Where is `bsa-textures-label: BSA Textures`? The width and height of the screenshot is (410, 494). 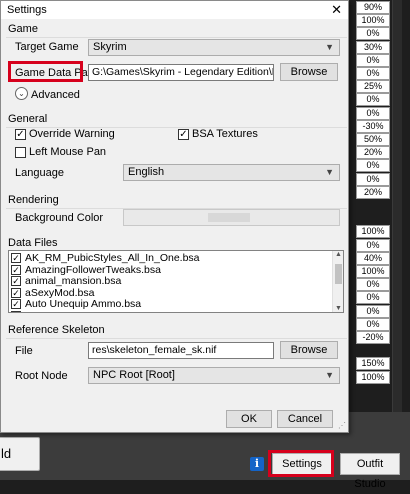
bsa-textures-label: BSA Textures is located at coordinates (225, 134).